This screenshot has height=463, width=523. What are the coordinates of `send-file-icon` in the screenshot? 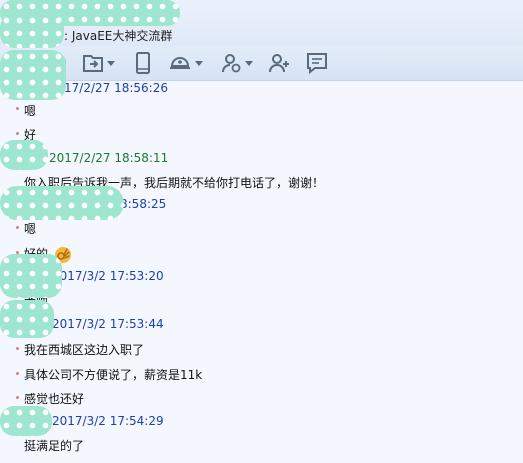 It's located at (93, 63).